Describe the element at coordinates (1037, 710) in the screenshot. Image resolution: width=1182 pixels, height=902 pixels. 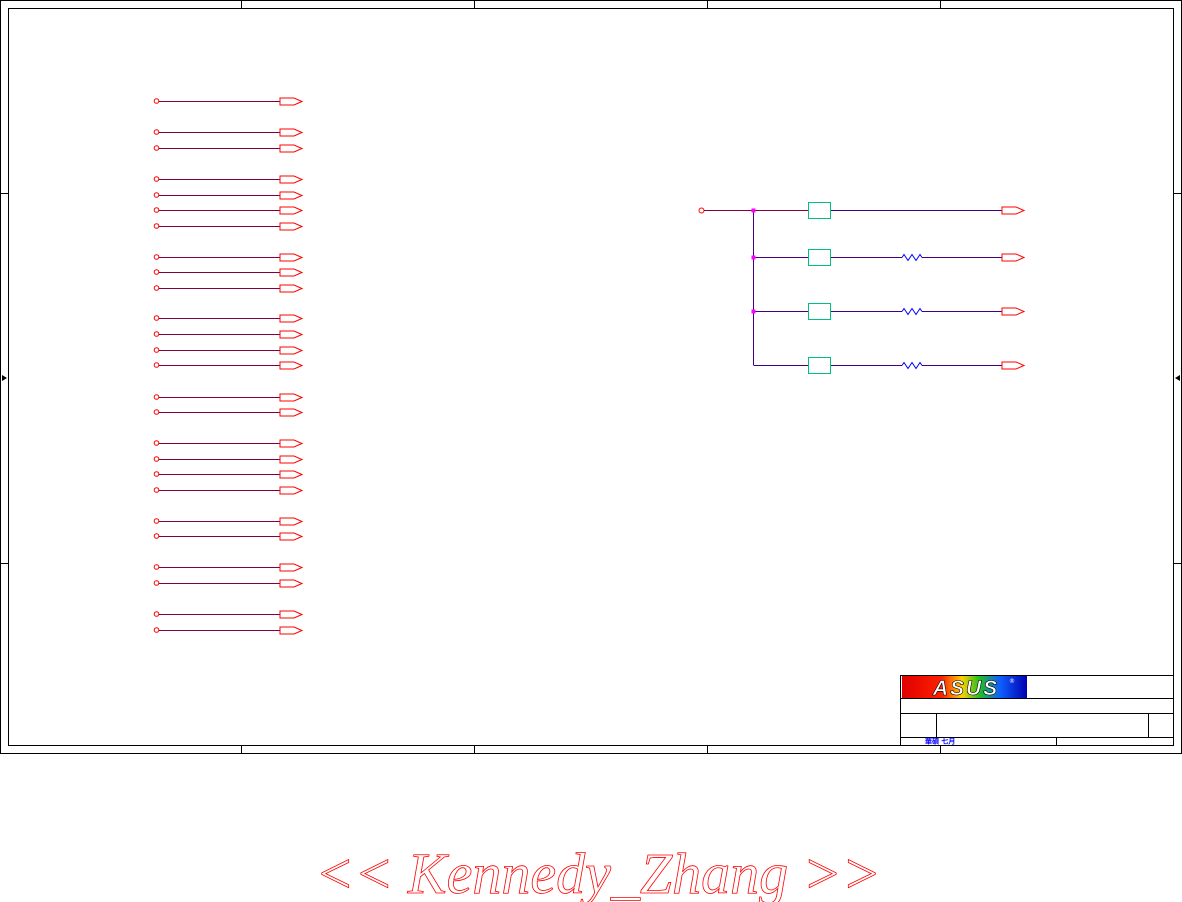
I see `title-block: ASUS ® 華碩 七月` at that location.